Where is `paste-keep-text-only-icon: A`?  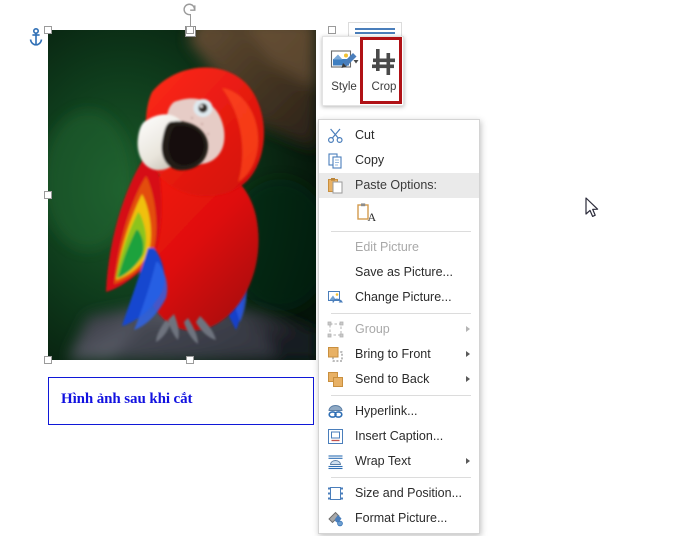 paste-keep-text-only-icon: A is located at coordinates (367, 213).